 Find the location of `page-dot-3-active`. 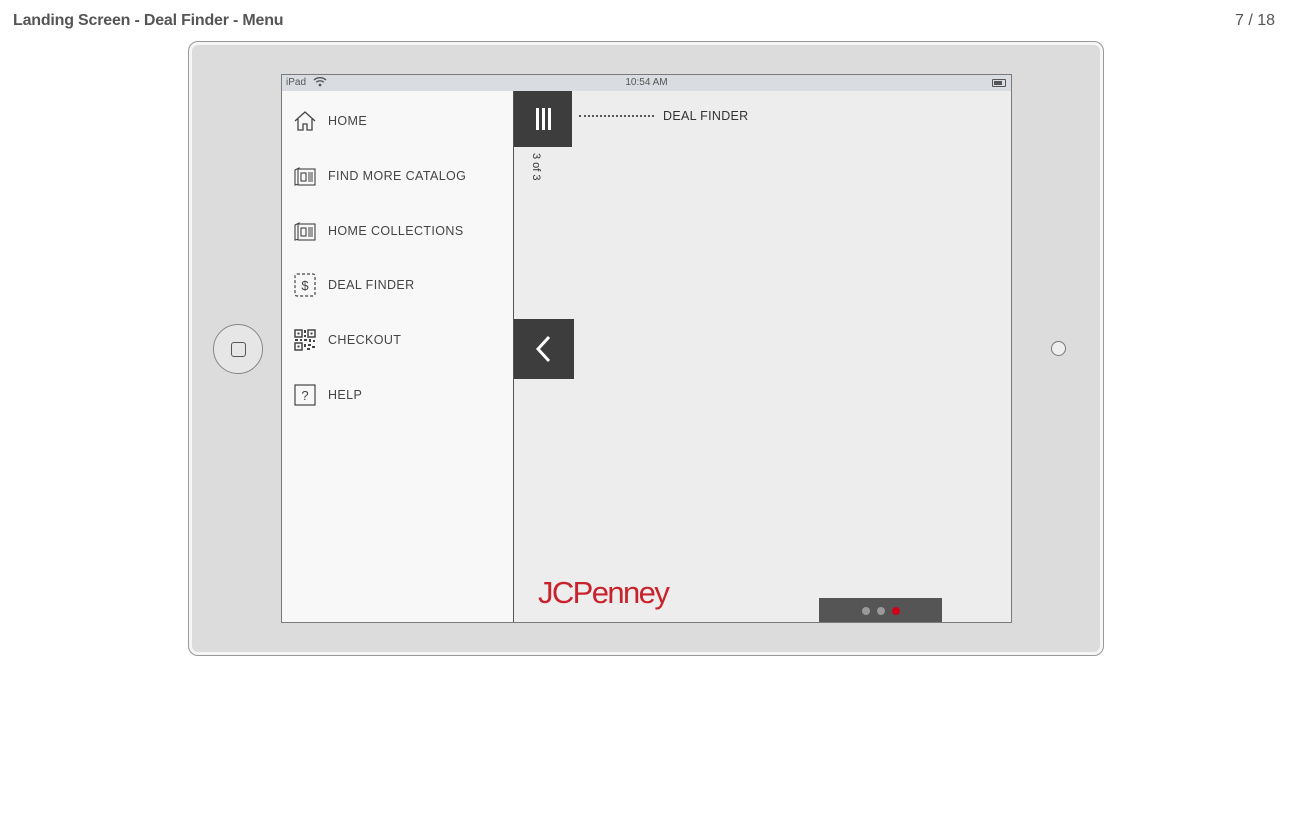

page-dot-3-active is located at coordinates (895, 611).